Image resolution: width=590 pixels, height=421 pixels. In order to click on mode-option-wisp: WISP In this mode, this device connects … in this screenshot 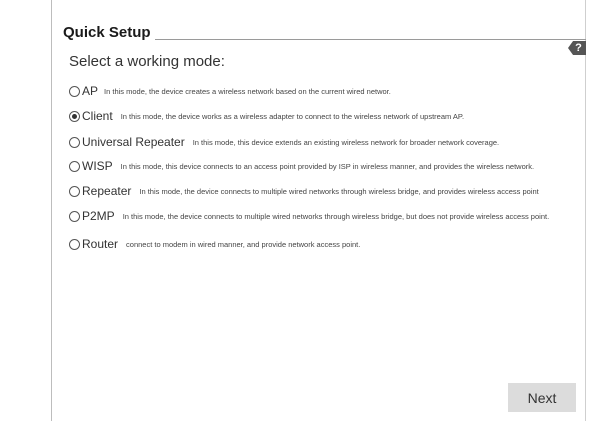, I will do `click(324, 166)`.